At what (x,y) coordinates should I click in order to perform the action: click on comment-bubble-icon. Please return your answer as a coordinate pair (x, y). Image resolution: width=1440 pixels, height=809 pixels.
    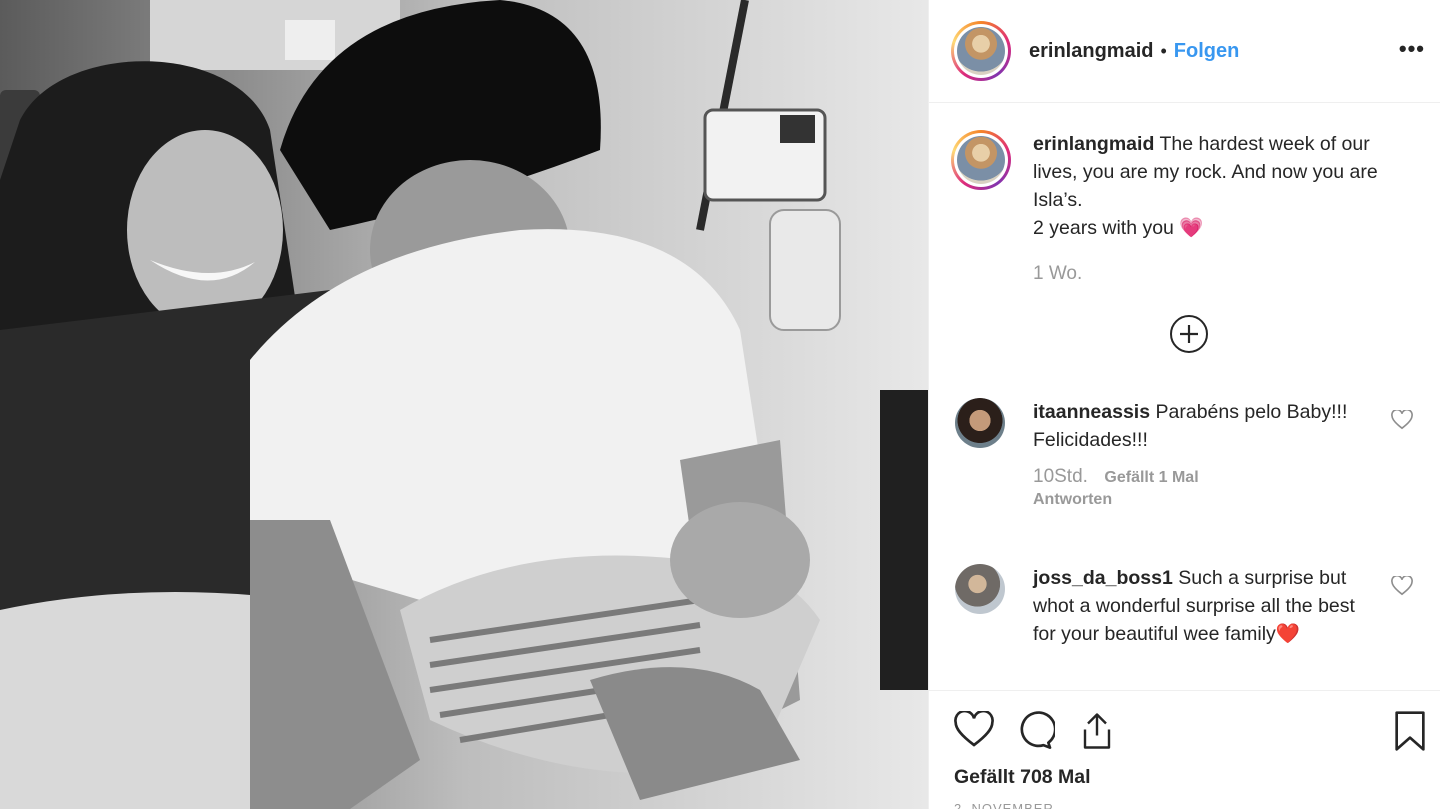
    Looking at the image, I should click on (1036, 733).